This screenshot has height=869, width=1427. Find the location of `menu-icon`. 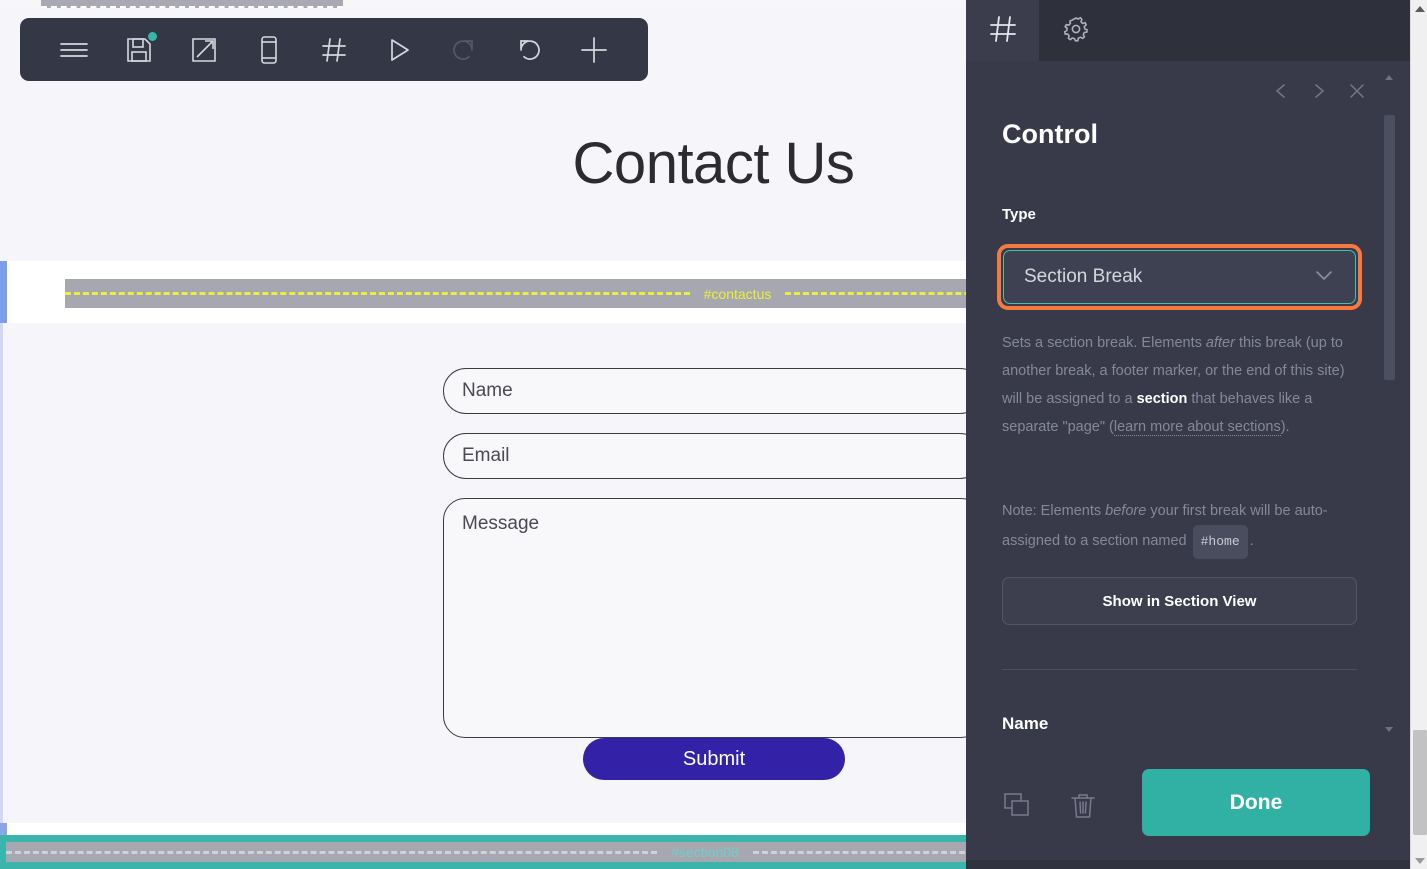

menu-icon is located at coordinates (74, 50).